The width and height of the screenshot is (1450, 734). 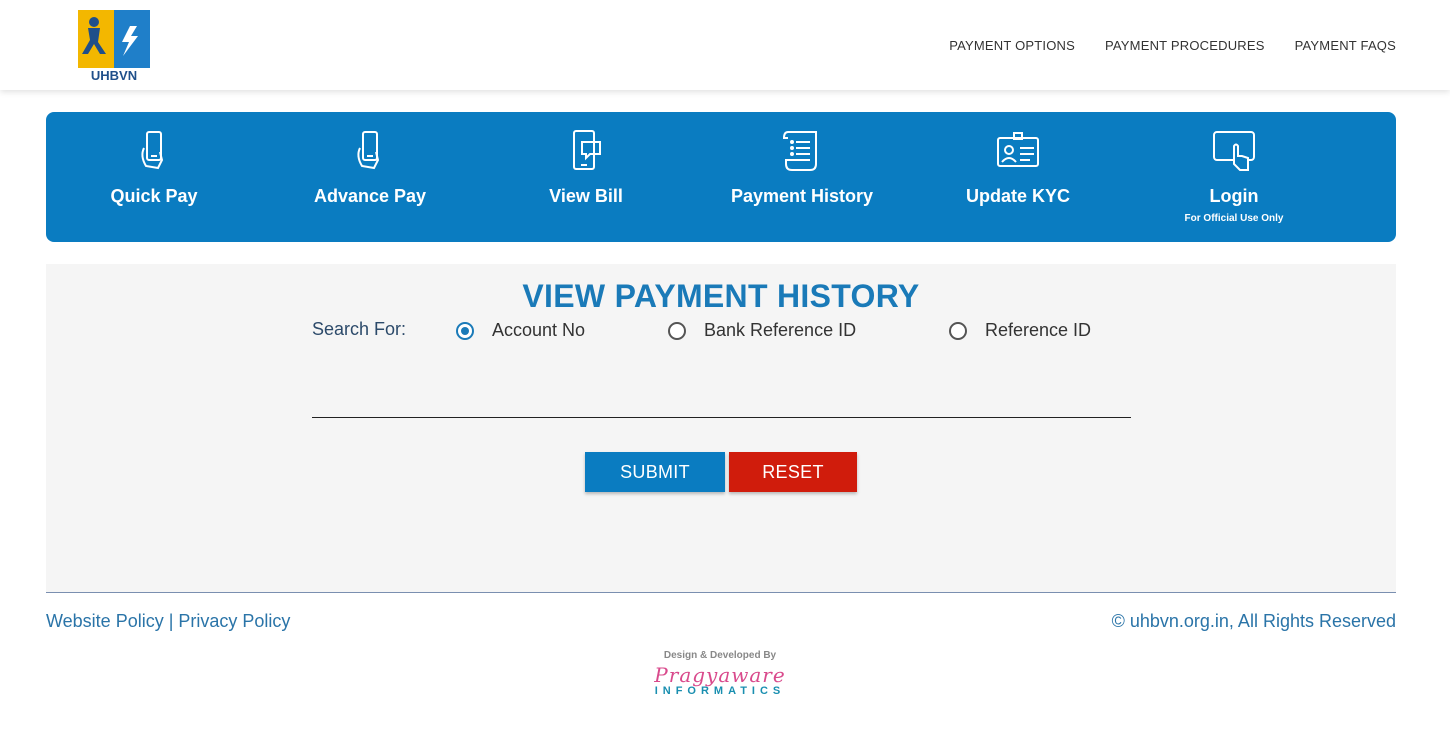 What do you see at coordinates (655, 472) in the screenshot?
I see `submit-button: SUBMIT` at bounding box center [655, 472].